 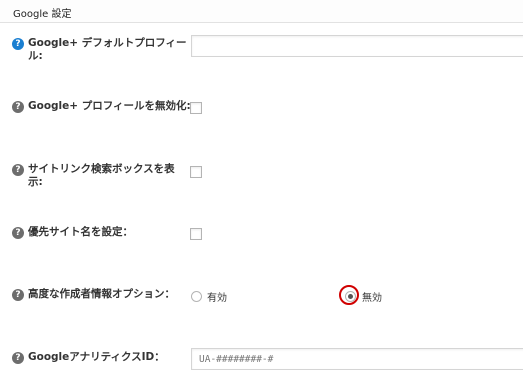 I want to click on advanced-author-enable-label: 有効, so click(x=217, y=296).